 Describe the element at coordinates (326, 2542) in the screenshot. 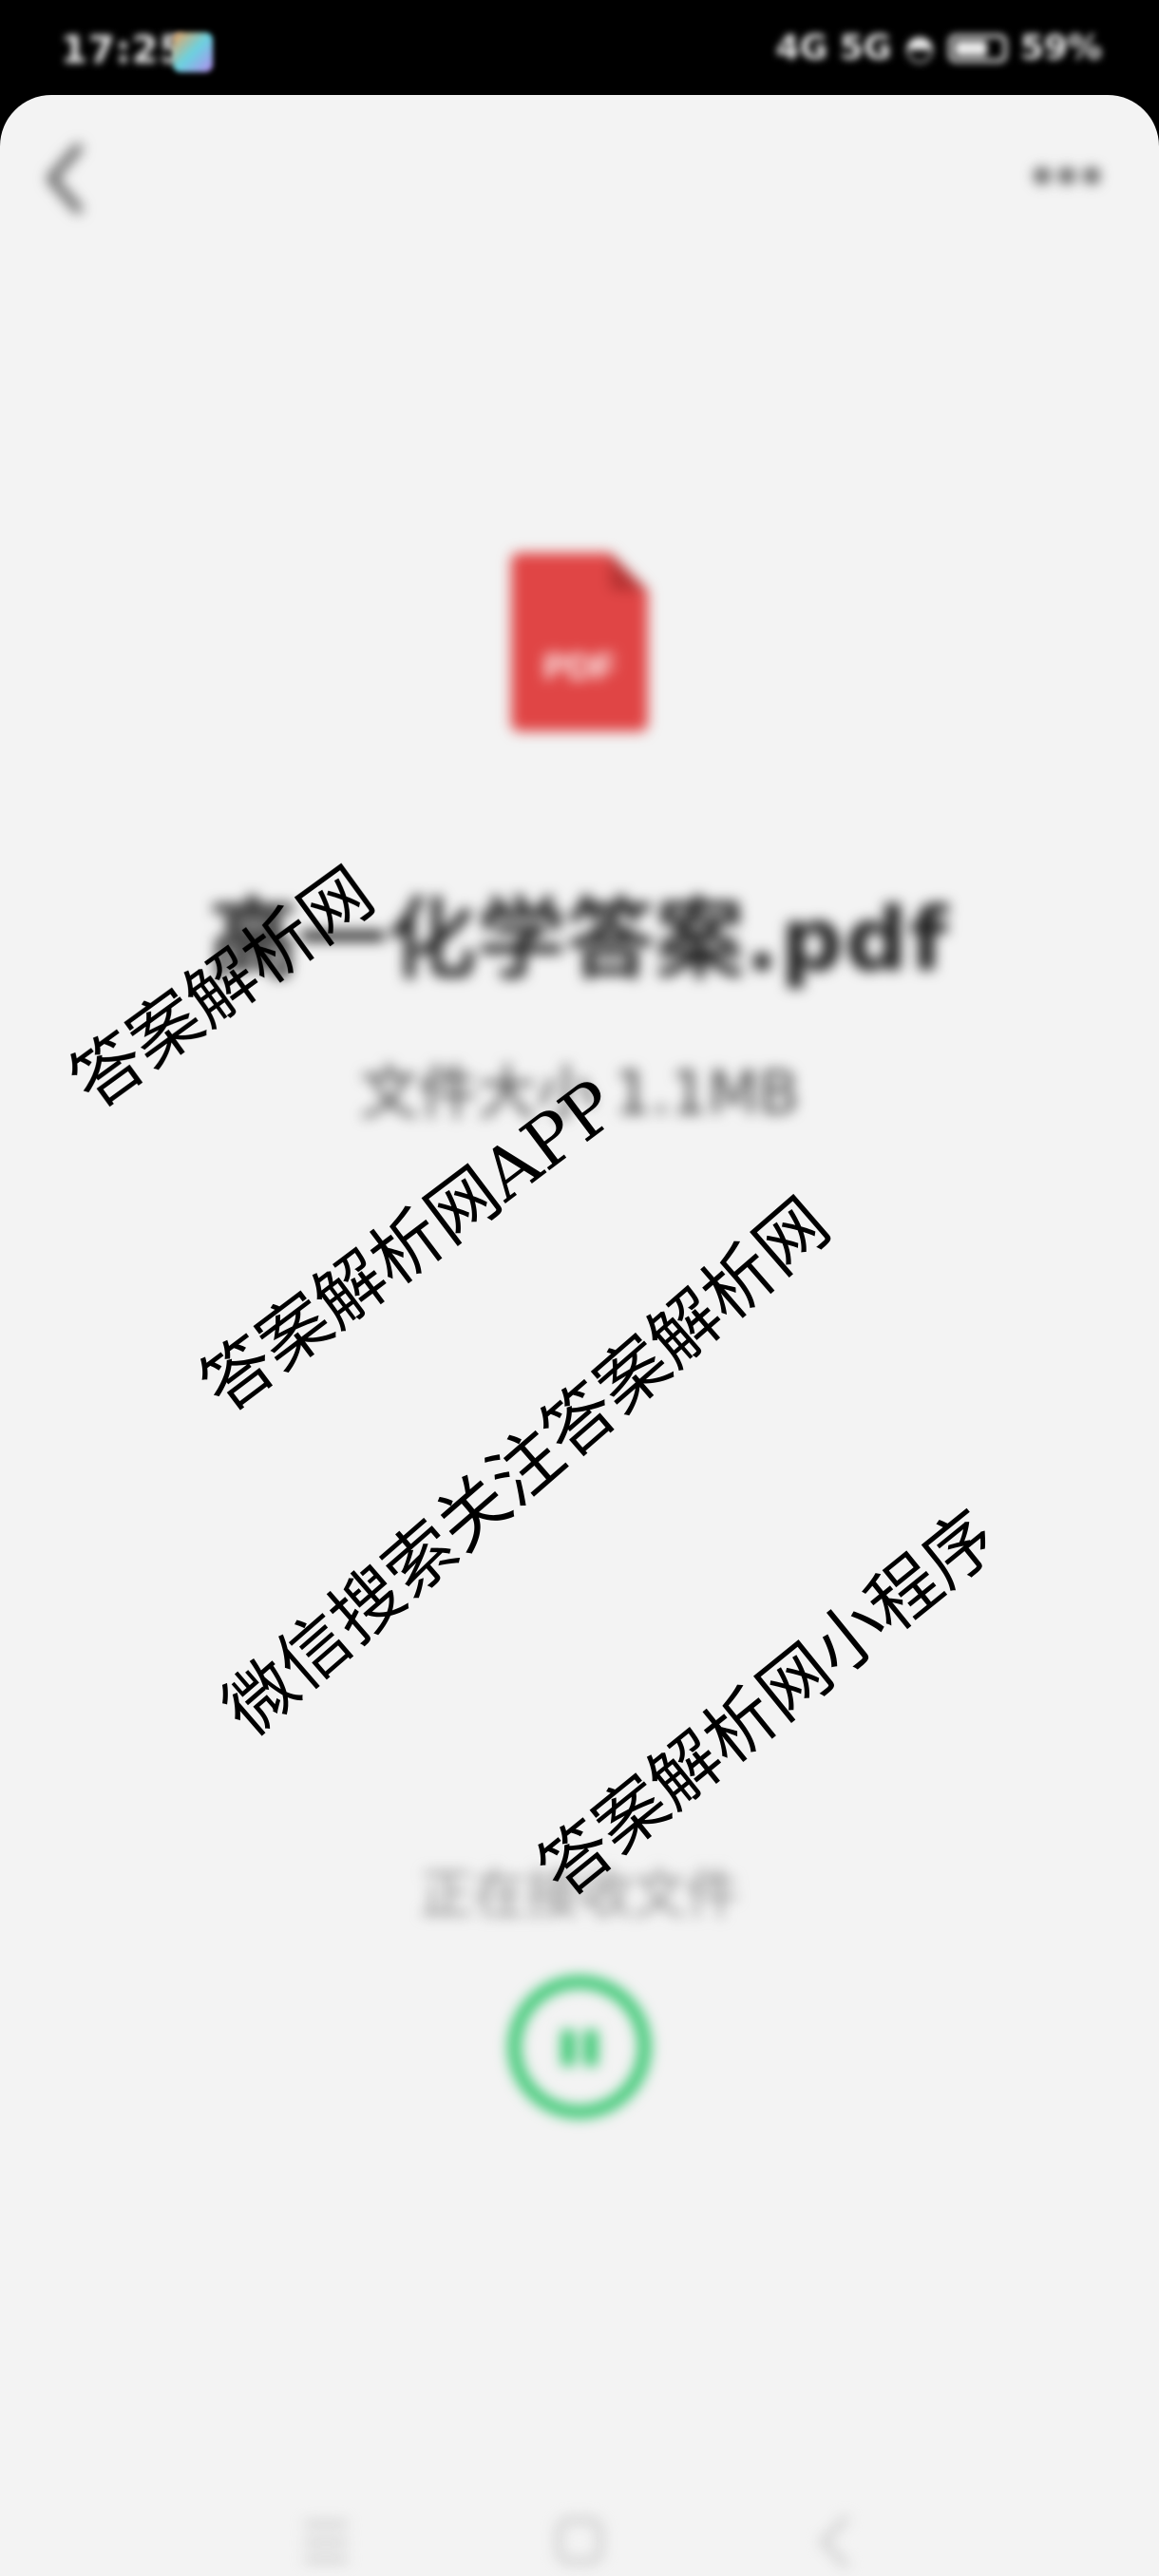

I see `menu-icon` at that location.